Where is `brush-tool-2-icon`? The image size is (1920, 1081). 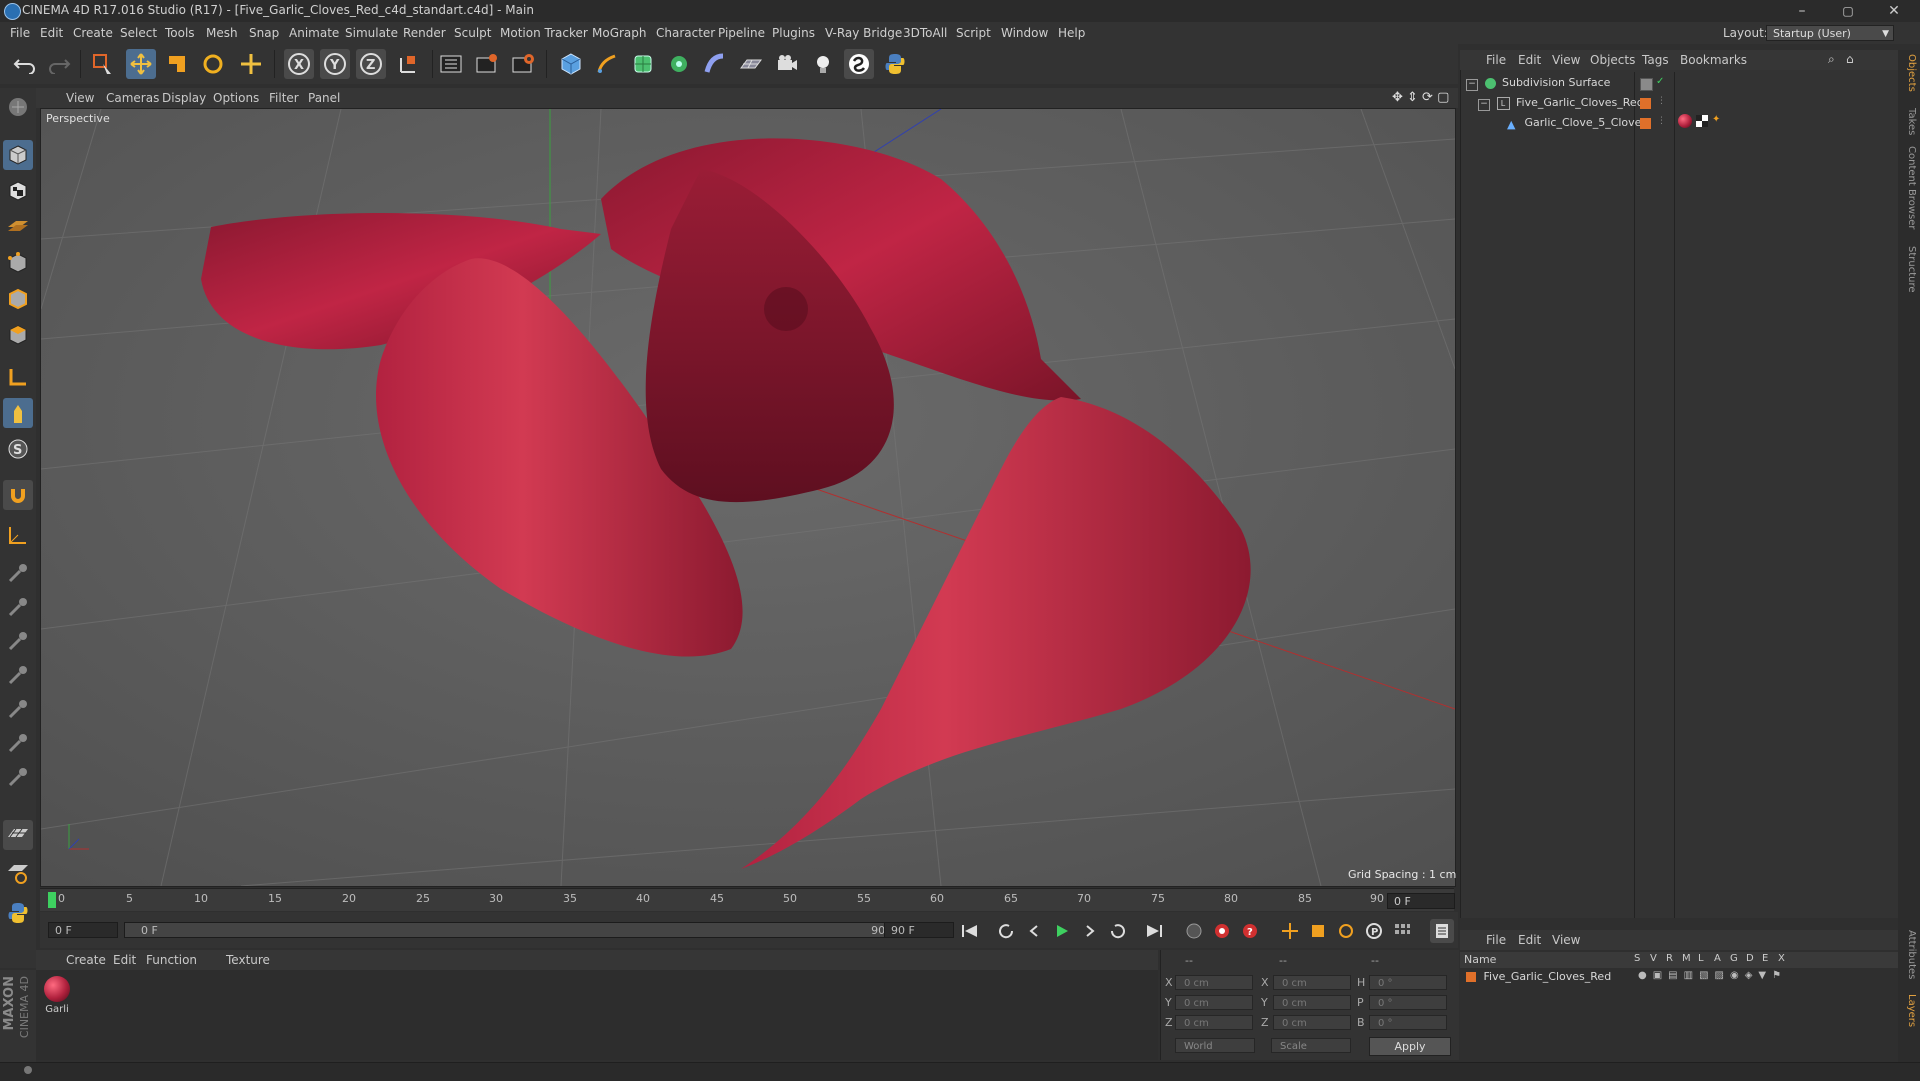
brush-tool-2-icon is located at coordinates (18, 607).